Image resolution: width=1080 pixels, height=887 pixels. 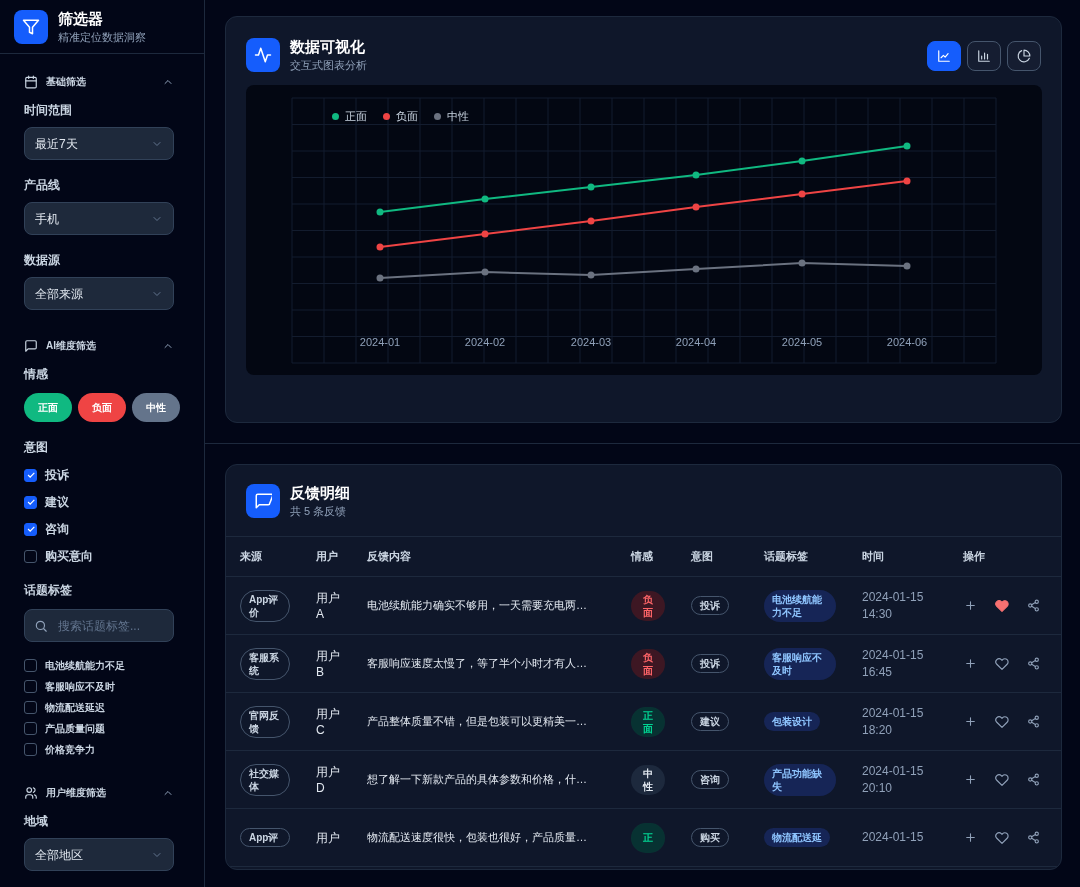 What do you see at coordinates (320, 492) in the screenshot?
I see `panel-title: 反馈明细` at bounding box center [320, 492].